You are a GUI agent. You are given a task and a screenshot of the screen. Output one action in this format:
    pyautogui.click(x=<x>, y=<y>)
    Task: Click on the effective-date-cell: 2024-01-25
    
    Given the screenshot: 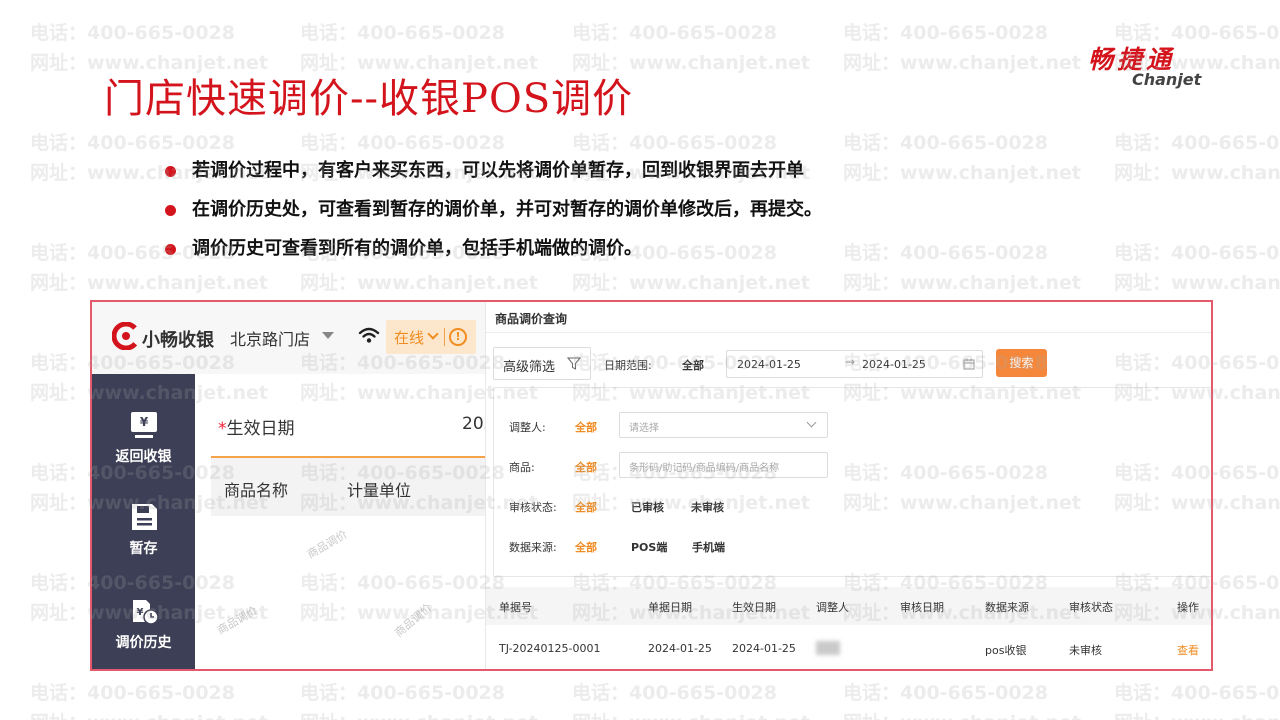 What is the action you would take?
    pyautogui.click(x=764, y=648)
    